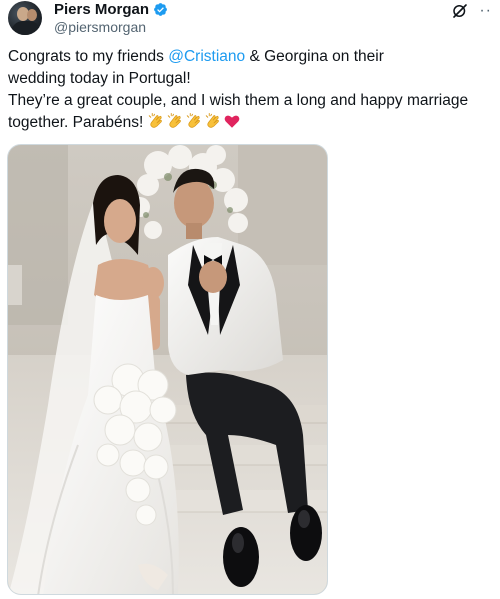 This screenshot has width=500, height=599. Describe the element at coordinates (160, 9) in the screenshot. I see `verified-badge-icon` at that location.